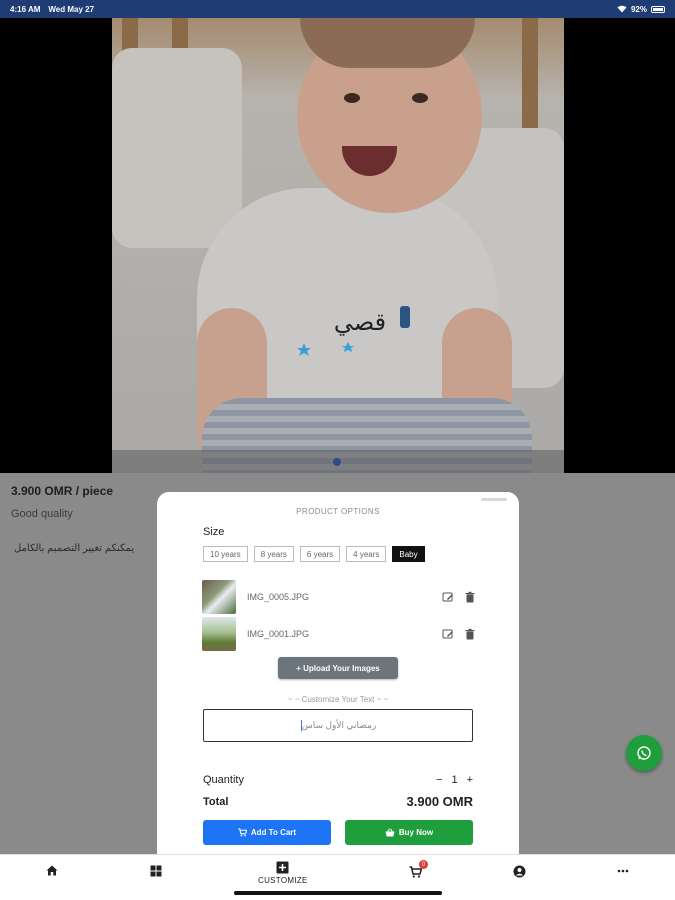  I want to click on nav-account, so click(519, 871).